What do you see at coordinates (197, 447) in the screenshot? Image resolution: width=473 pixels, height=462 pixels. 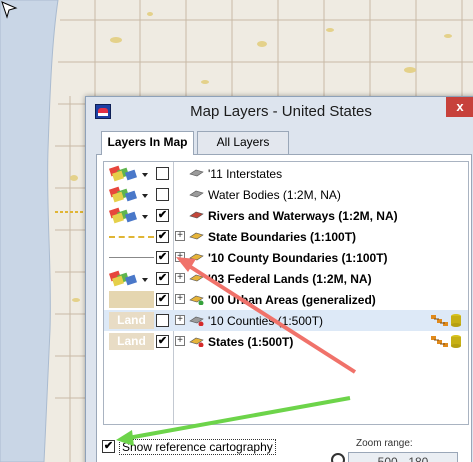 I see `show-reference-label: Show reference cartography` at bounding box center [197, 447].